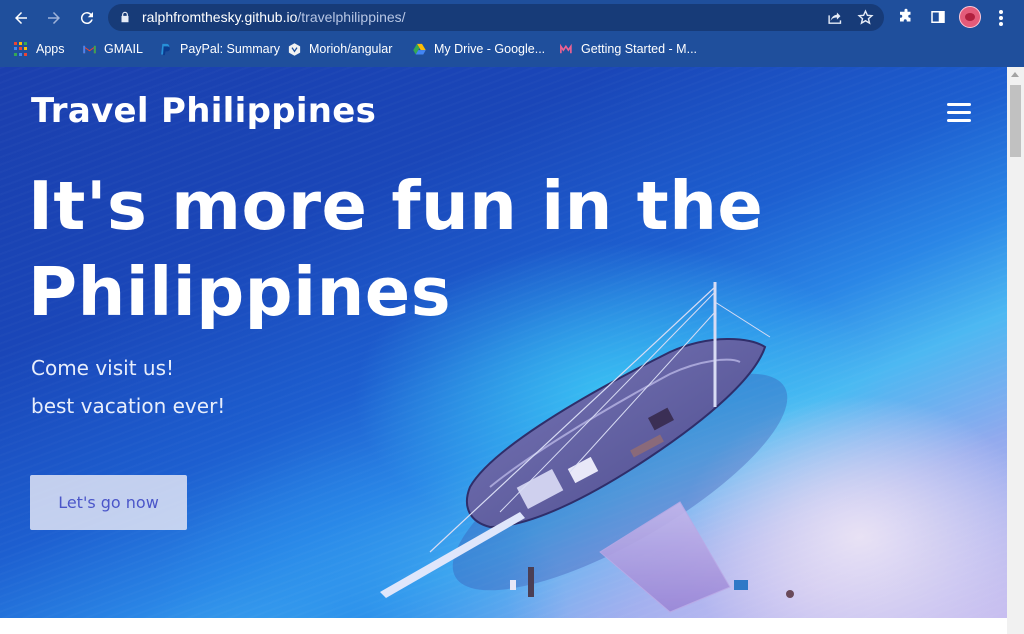 This screenshot has height=634, width=1024. What do you see at coordinates (1015, 350) in the screenshot?
I see `page-scrollbar` at bounding box center [1015, 350].